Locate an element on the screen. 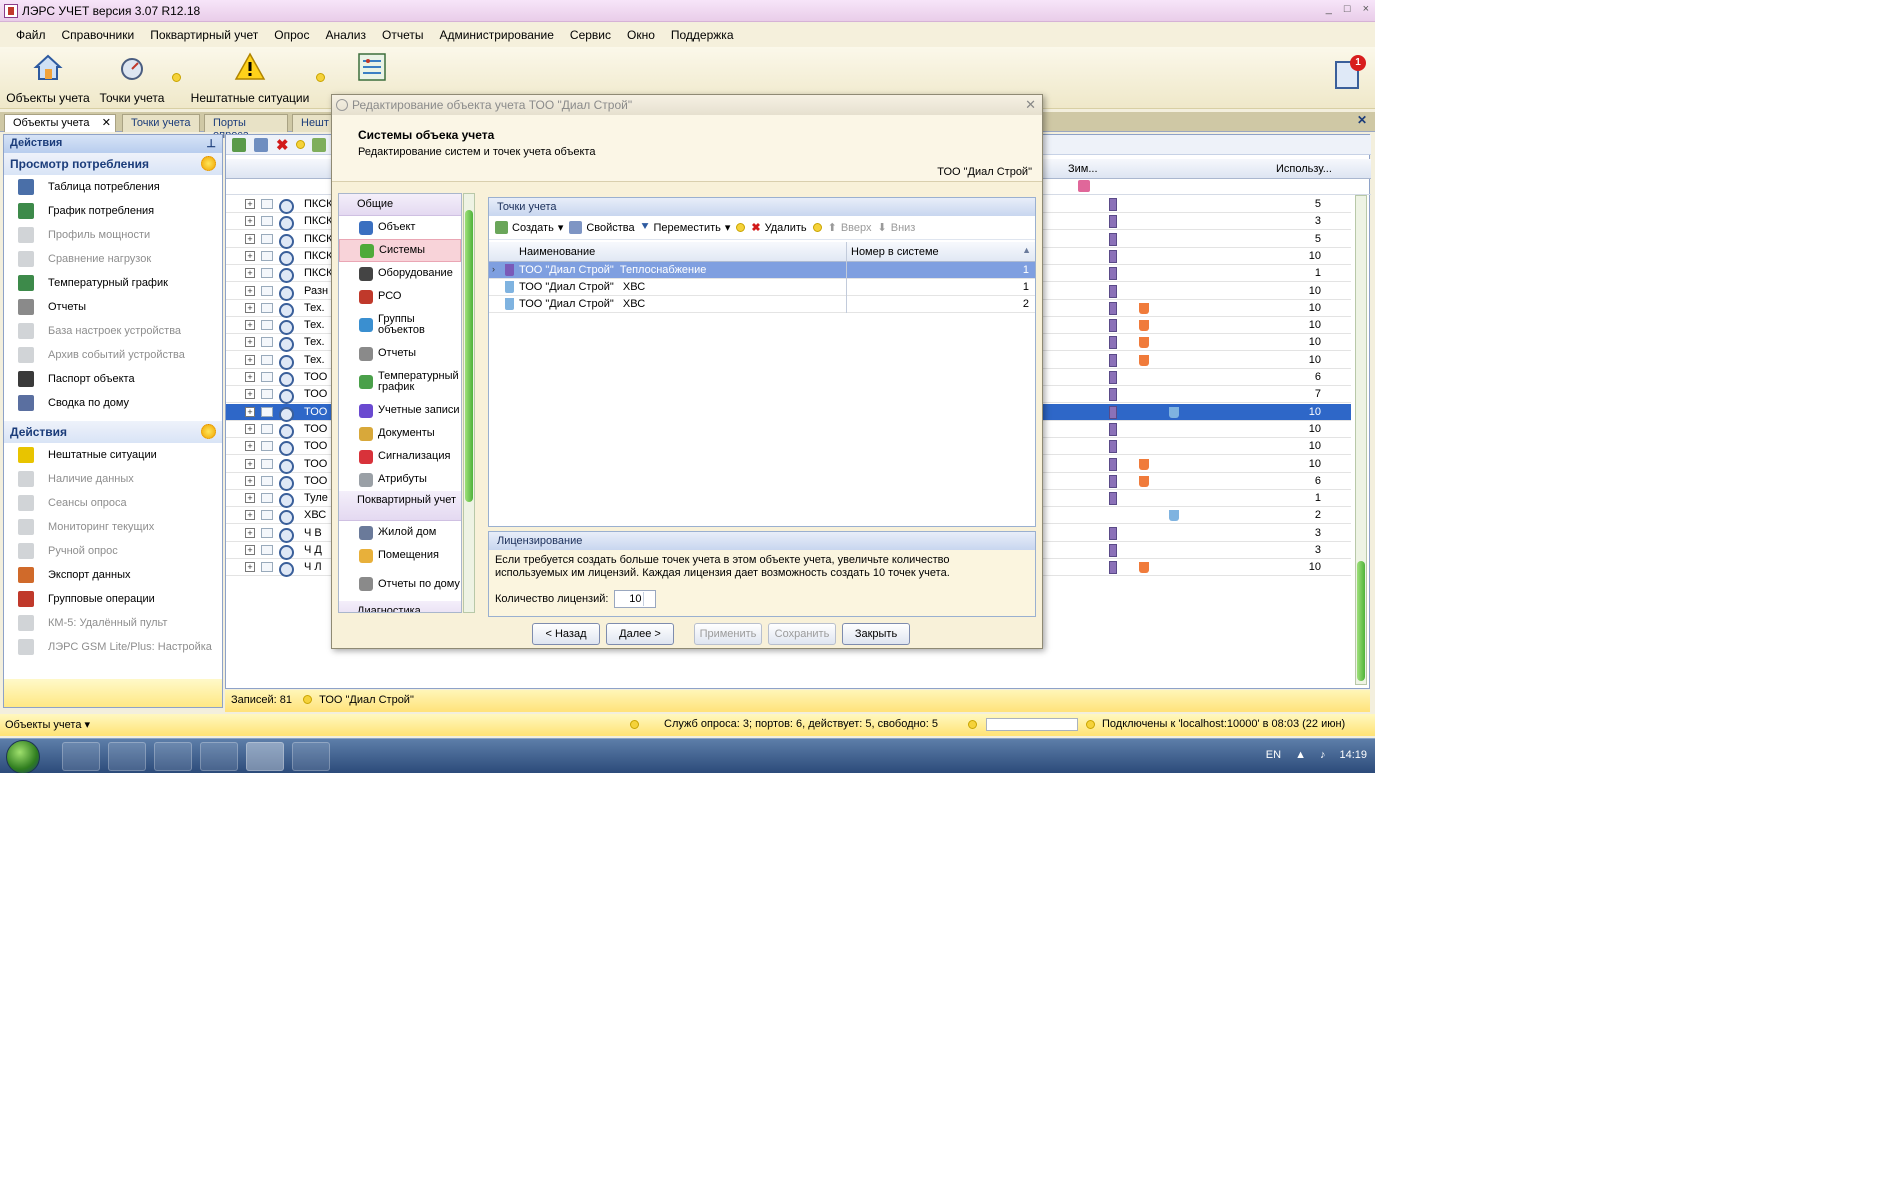  back-button: < Назад is located at coordinates (566, 634).